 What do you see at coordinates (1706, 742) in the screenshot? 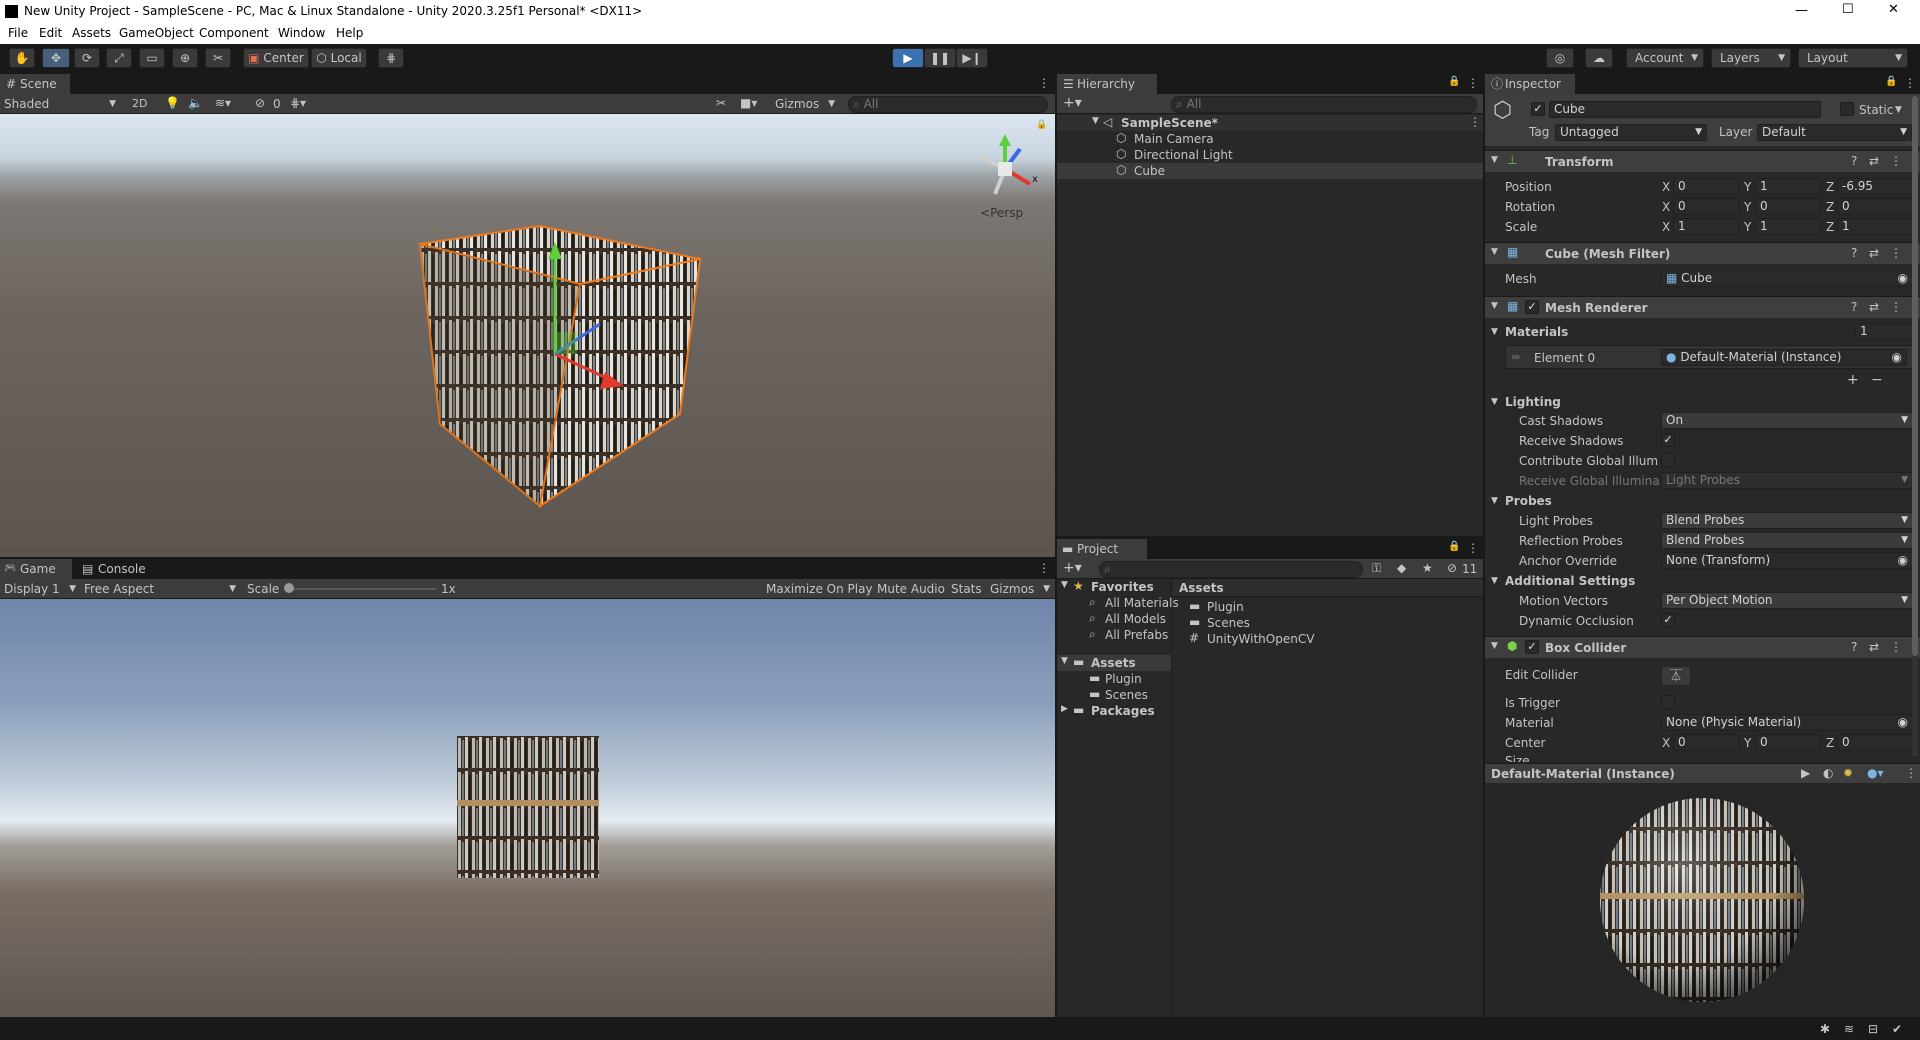
I see `center-x-field: 0` at bounding box center [1706, 742].